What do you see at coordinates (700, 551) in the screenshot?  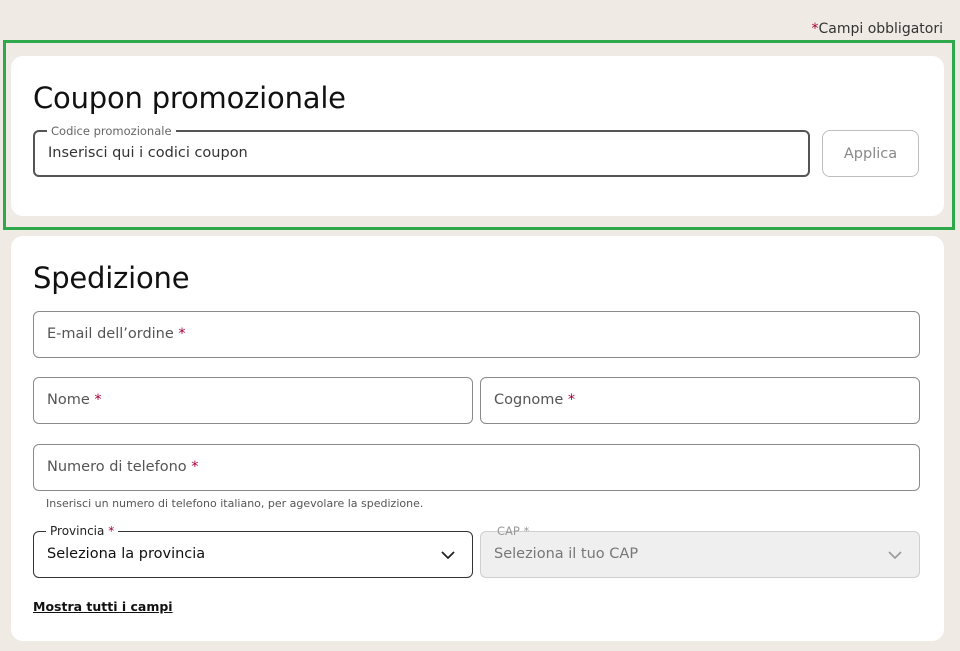 I see `cap-select: CAP * Seleziona il tuo CAP` at bounding box center [700, 551].